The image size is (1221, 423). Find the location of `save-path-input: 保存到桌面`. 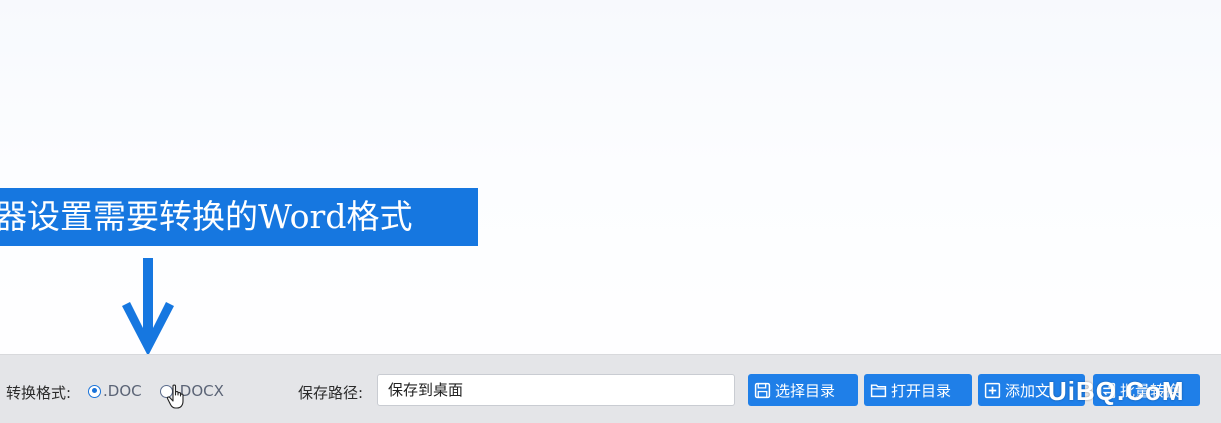

save-path-input: 保存到桌面 is located at coordinates (556, 390).